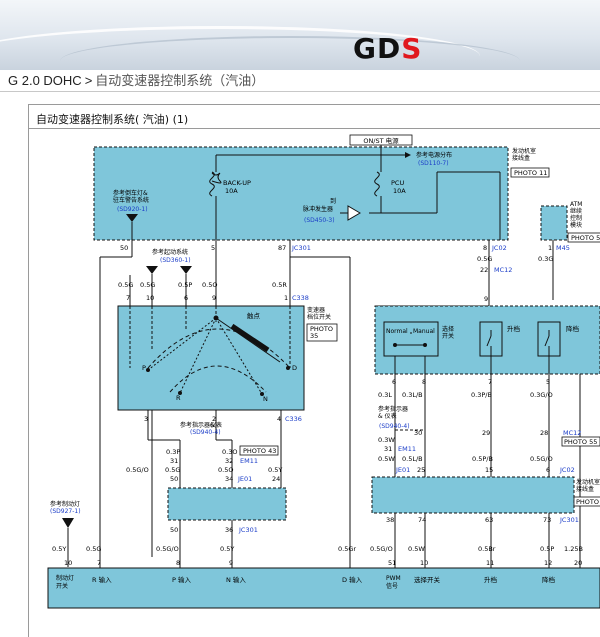 Image resolution: width=600 pixels, height=637 pixels. Describe the element at coordinates (347, 549) in the screenshot. I see `bottom-wire-5: 0.5Gr` at that location.